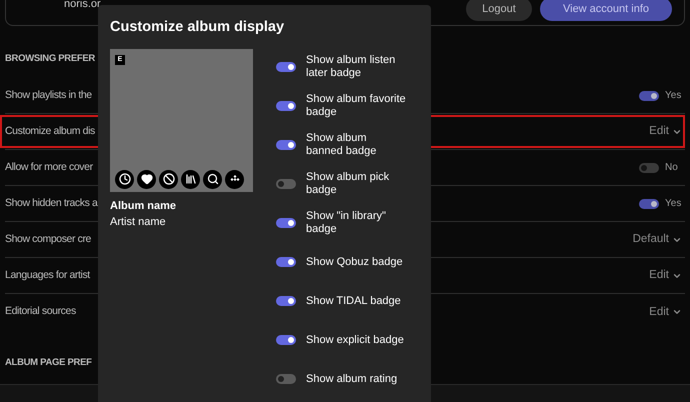  I want to click on section-heading: ALBUM PAGE PREF, so click(48, 363).